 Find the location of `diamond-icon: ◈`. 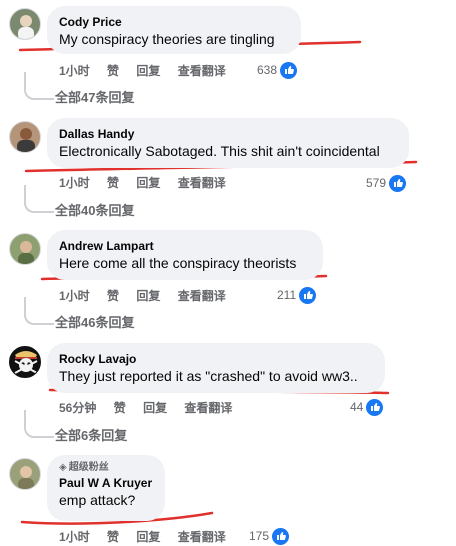

diamond-icon: ◈ is located at coordinates (63, 467).